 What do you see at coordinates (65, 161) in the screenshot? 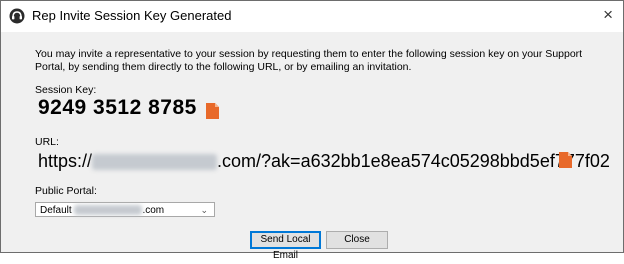
I see `url-prefix: https://` at bounding box center [65, 161].